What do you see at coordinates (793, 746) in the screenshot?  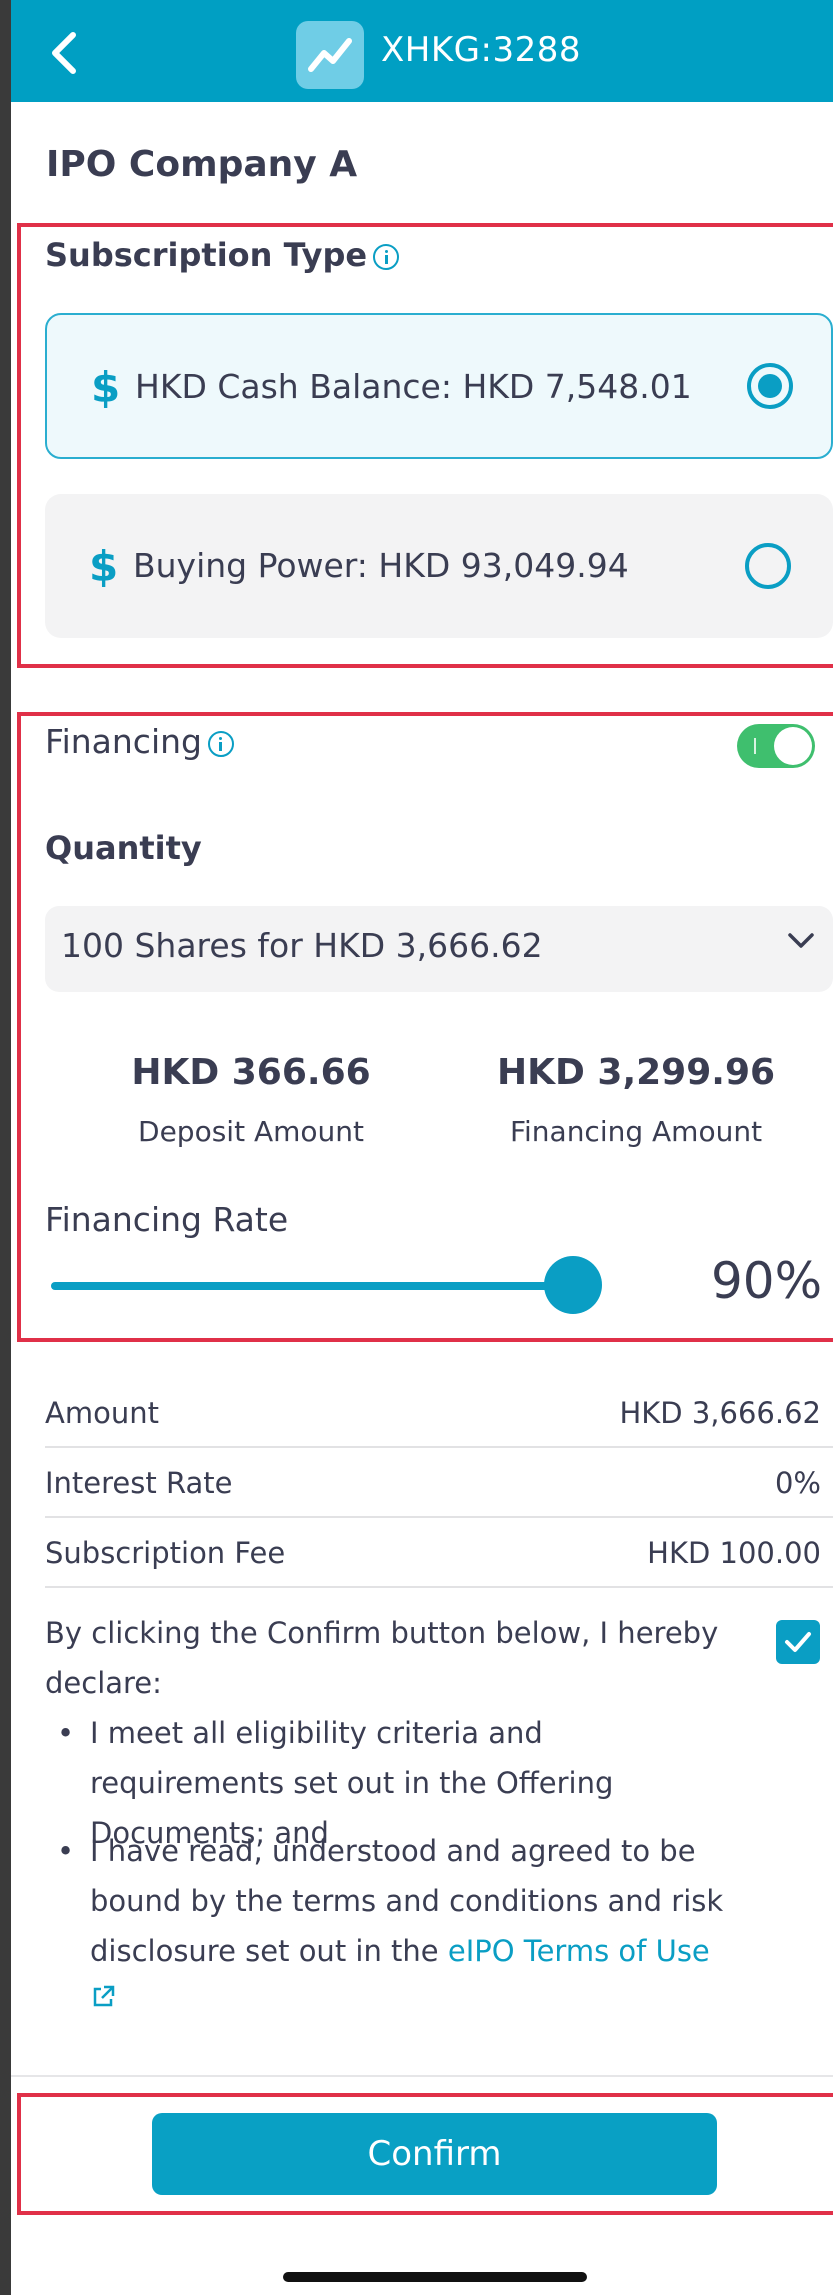 I see `toggle-knob` at bounding box center [793, 746].